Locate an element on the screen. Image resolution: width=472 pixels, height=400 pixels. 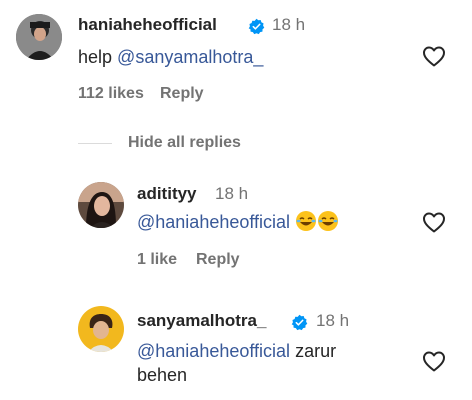
reply-username-text: aditityy is located at coordinates (167, 193).